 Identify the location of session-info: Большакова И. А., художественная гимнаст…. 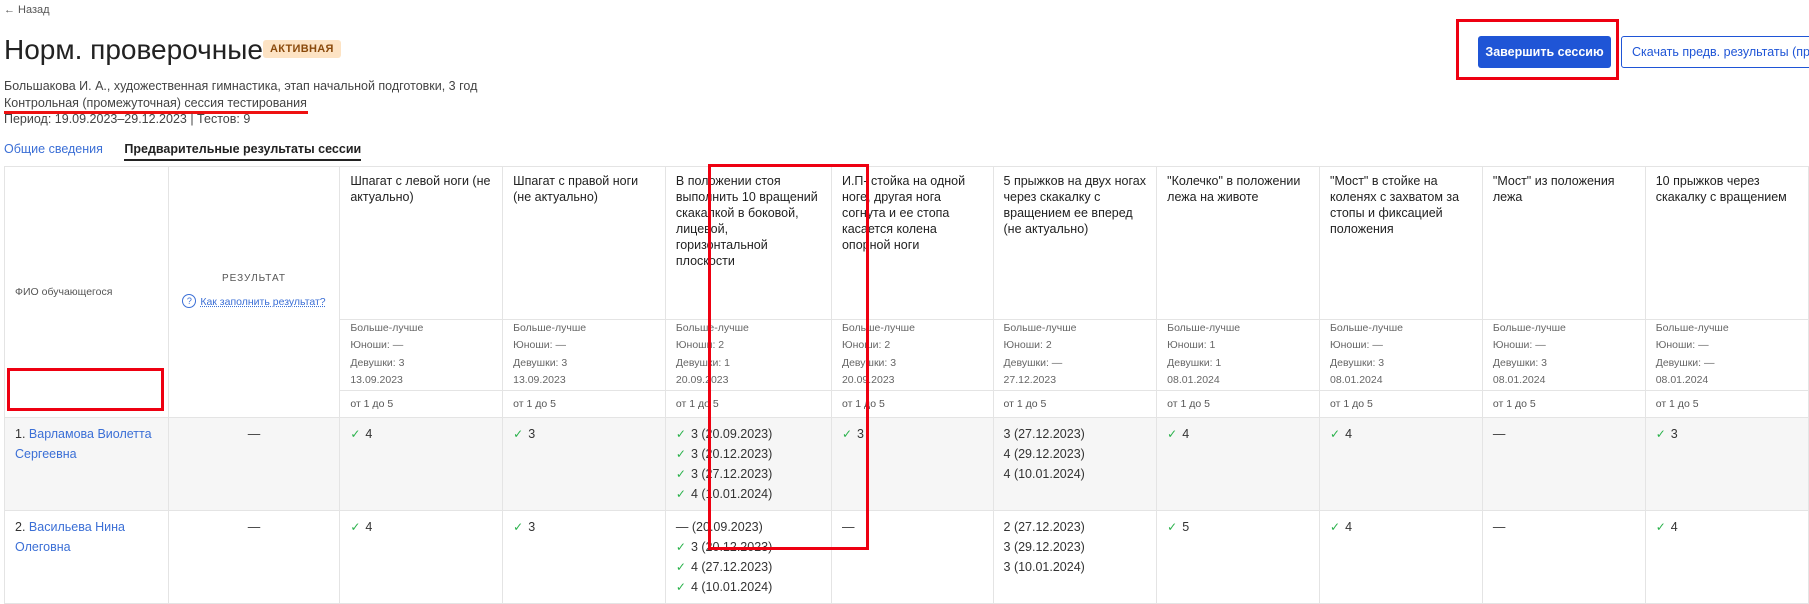
(241, 86).